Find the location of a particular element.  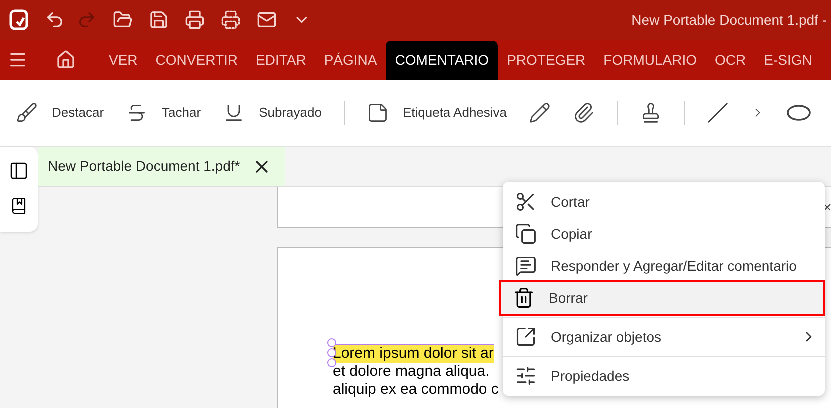

print-area-icon is located at coordinates (231, 20).